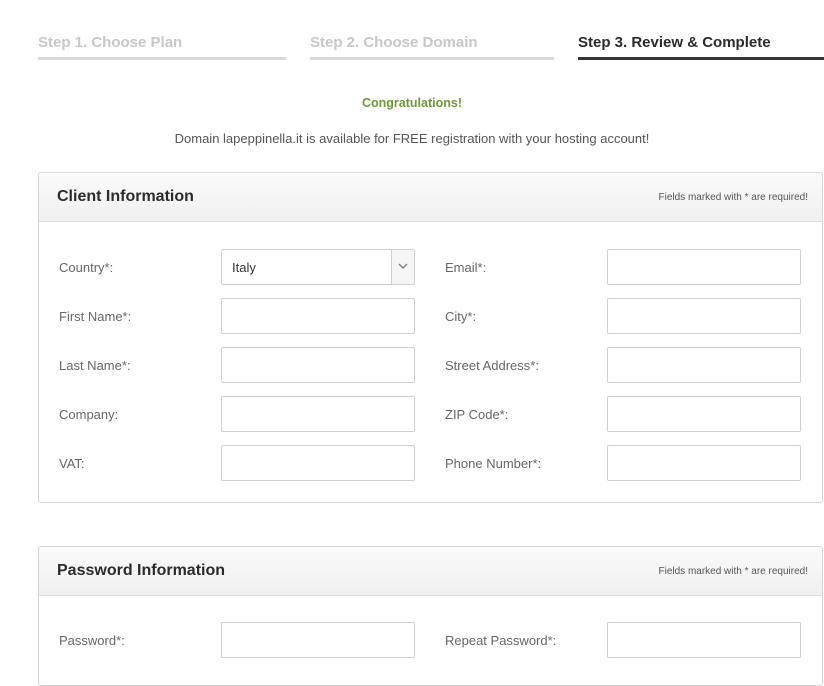 This screenshot has height=686, width=824. What do you see at coordinates (95, 316) in the screenshot?
I see `first-name-label: First Name*:` at bounding box center [95, 316].